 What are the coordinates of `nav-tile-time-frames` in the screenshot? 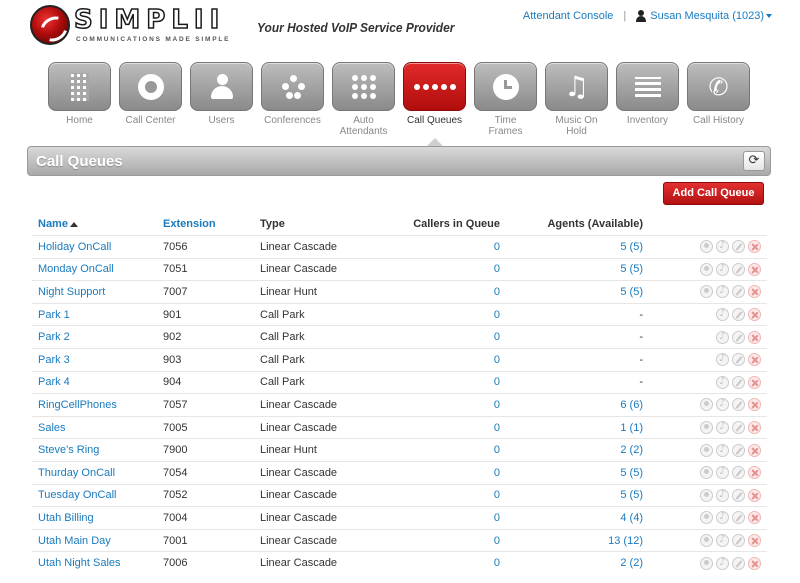 It's located at (505, 86).